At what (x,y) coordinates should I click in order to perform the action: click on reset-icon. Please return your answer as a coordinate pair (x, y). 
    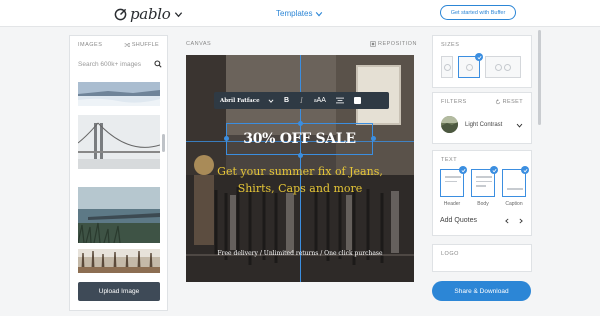
    Looking at the image, I should click on (497, 102).